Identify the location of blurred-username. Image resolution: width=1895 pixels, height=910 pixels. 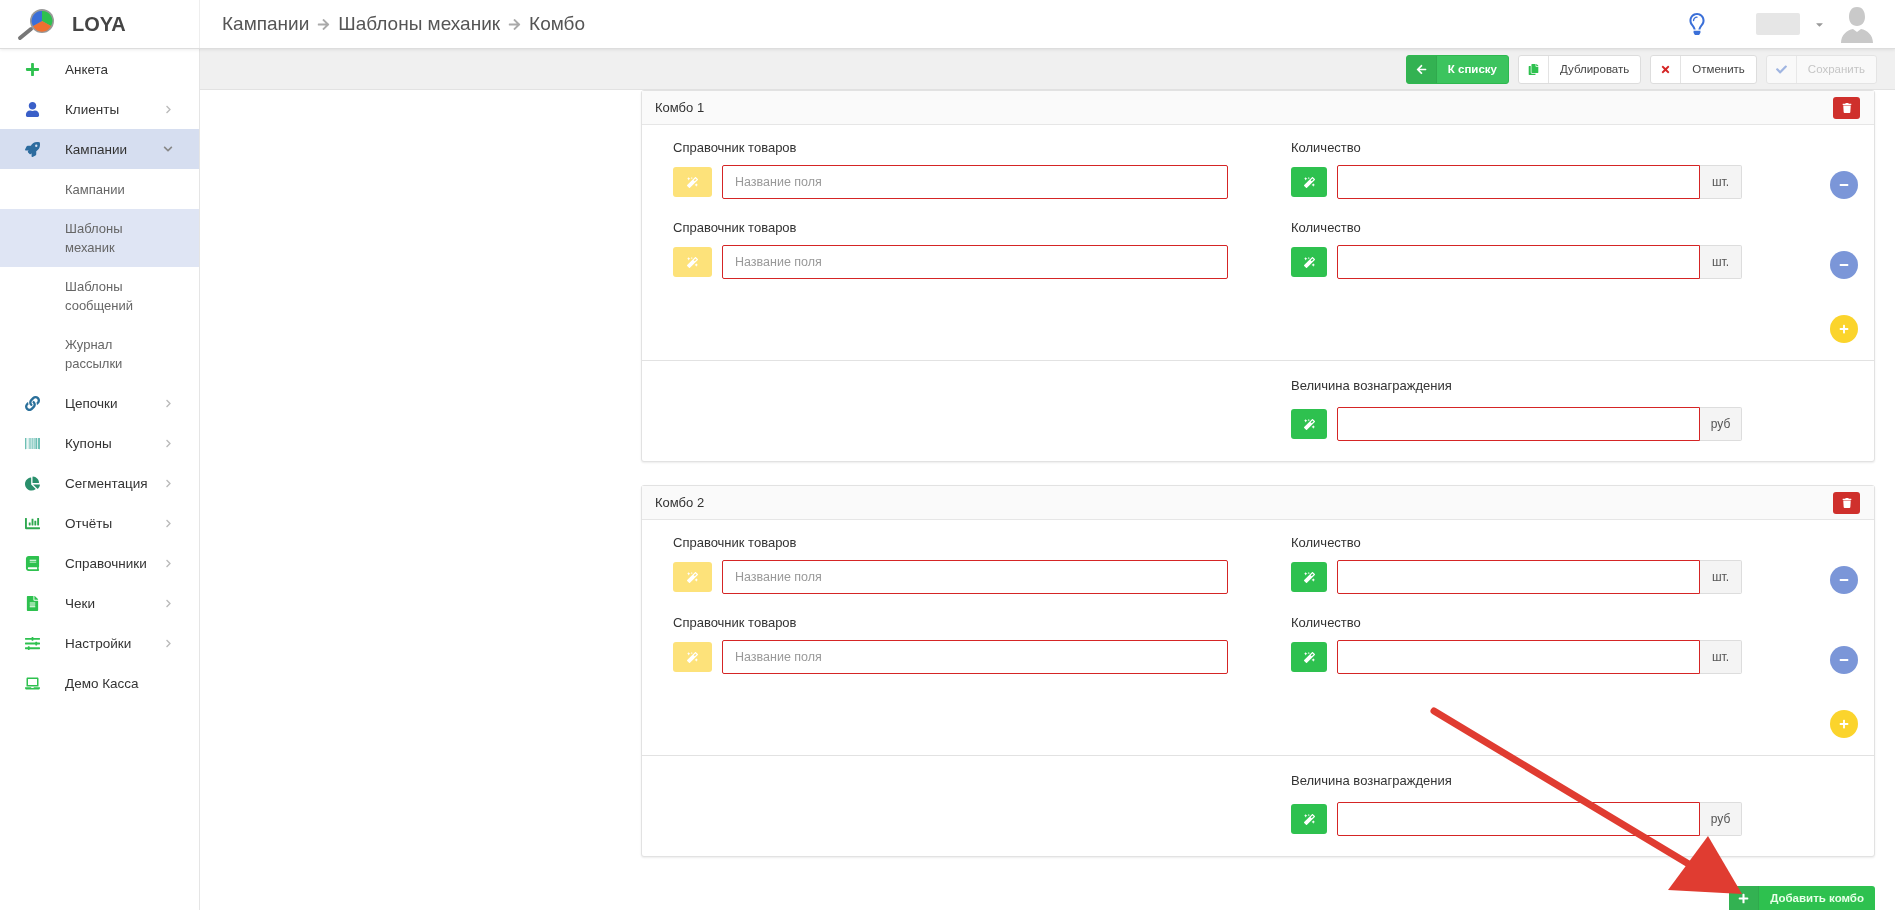
(1778, 24).